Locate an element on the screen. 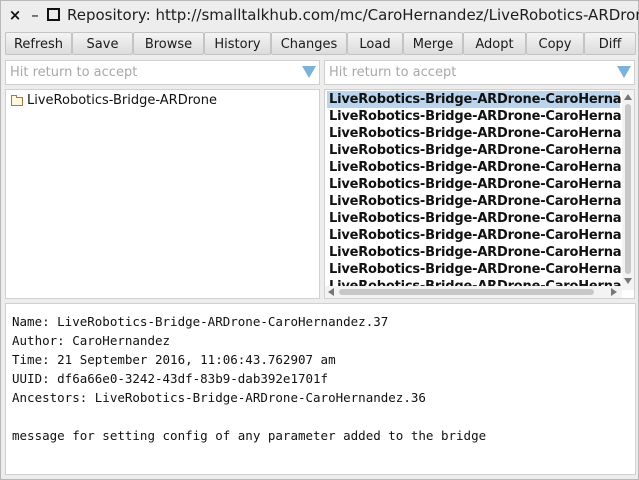 The height and width of the screenshot is (480, 639). close-icon: × is located at coordinates (15, 15).